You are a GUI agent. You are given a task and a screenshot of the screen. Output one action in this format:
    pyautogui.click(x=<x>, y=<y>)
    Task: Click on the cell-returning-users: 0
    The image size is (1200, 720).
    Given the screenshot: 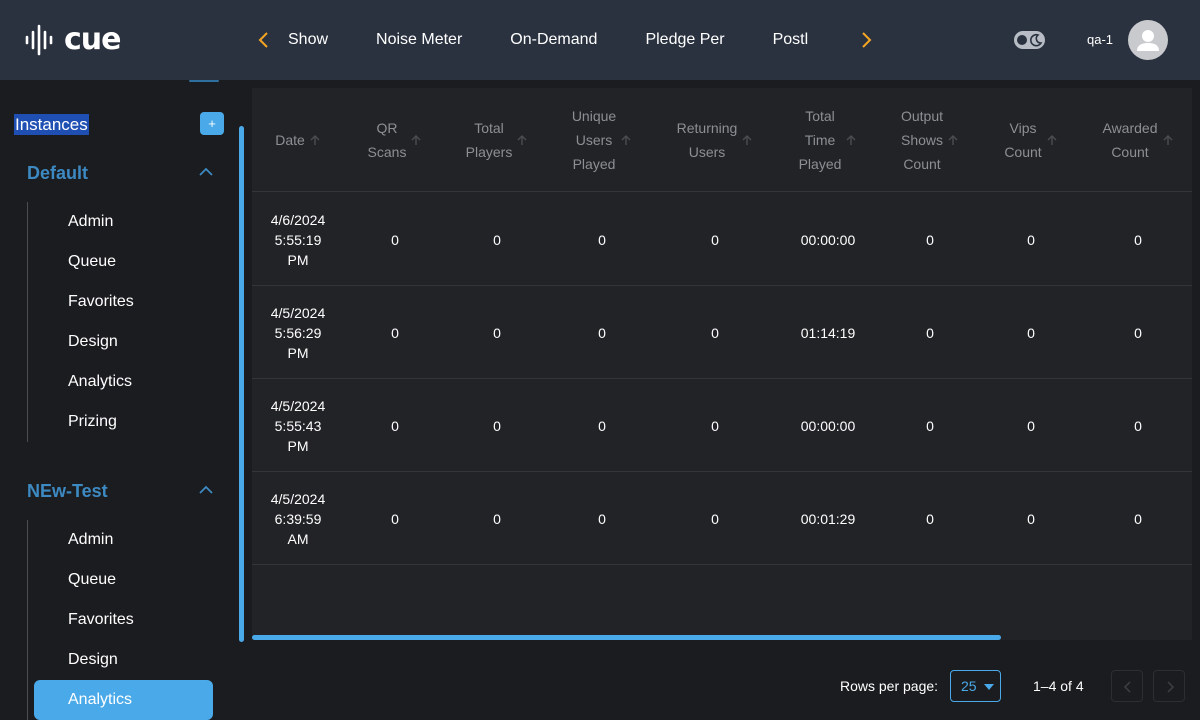 What is the action you would take?
    pyautogui.click(x=715, y=332)
    